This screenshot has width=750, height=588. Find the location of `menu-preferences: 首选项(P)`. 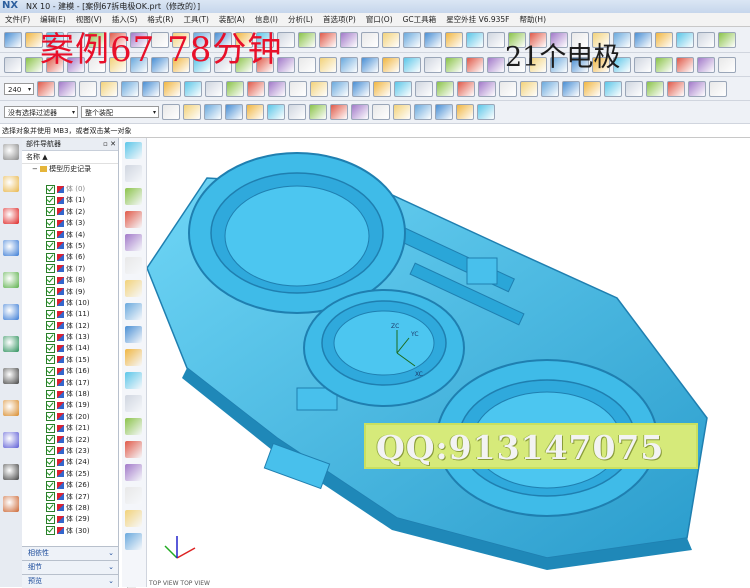

menu-preferences: 首选项(P) is located at coordinates (339, 19).